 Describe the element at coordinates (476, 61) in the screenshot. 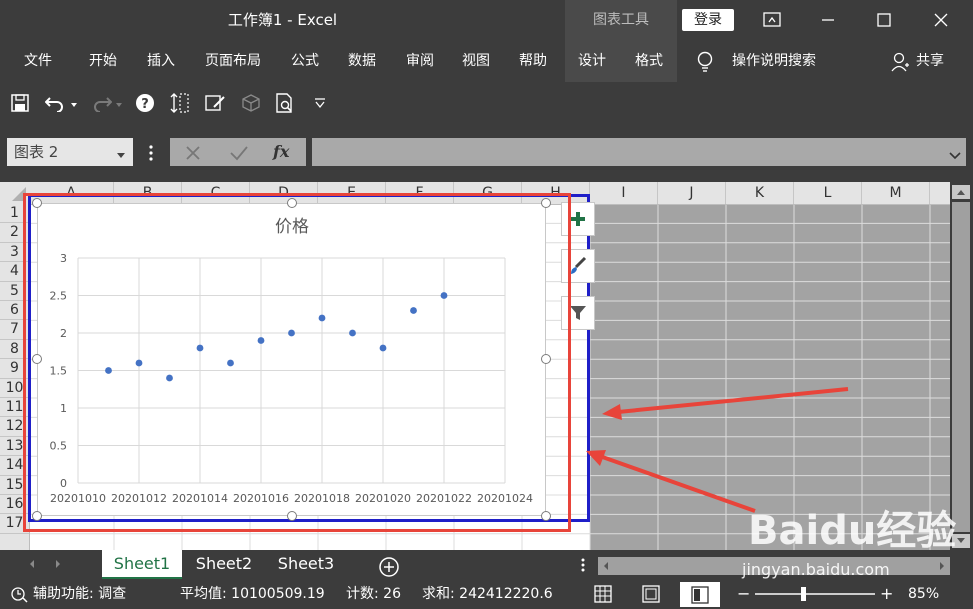

I see `tab-view: 视图` at that location.